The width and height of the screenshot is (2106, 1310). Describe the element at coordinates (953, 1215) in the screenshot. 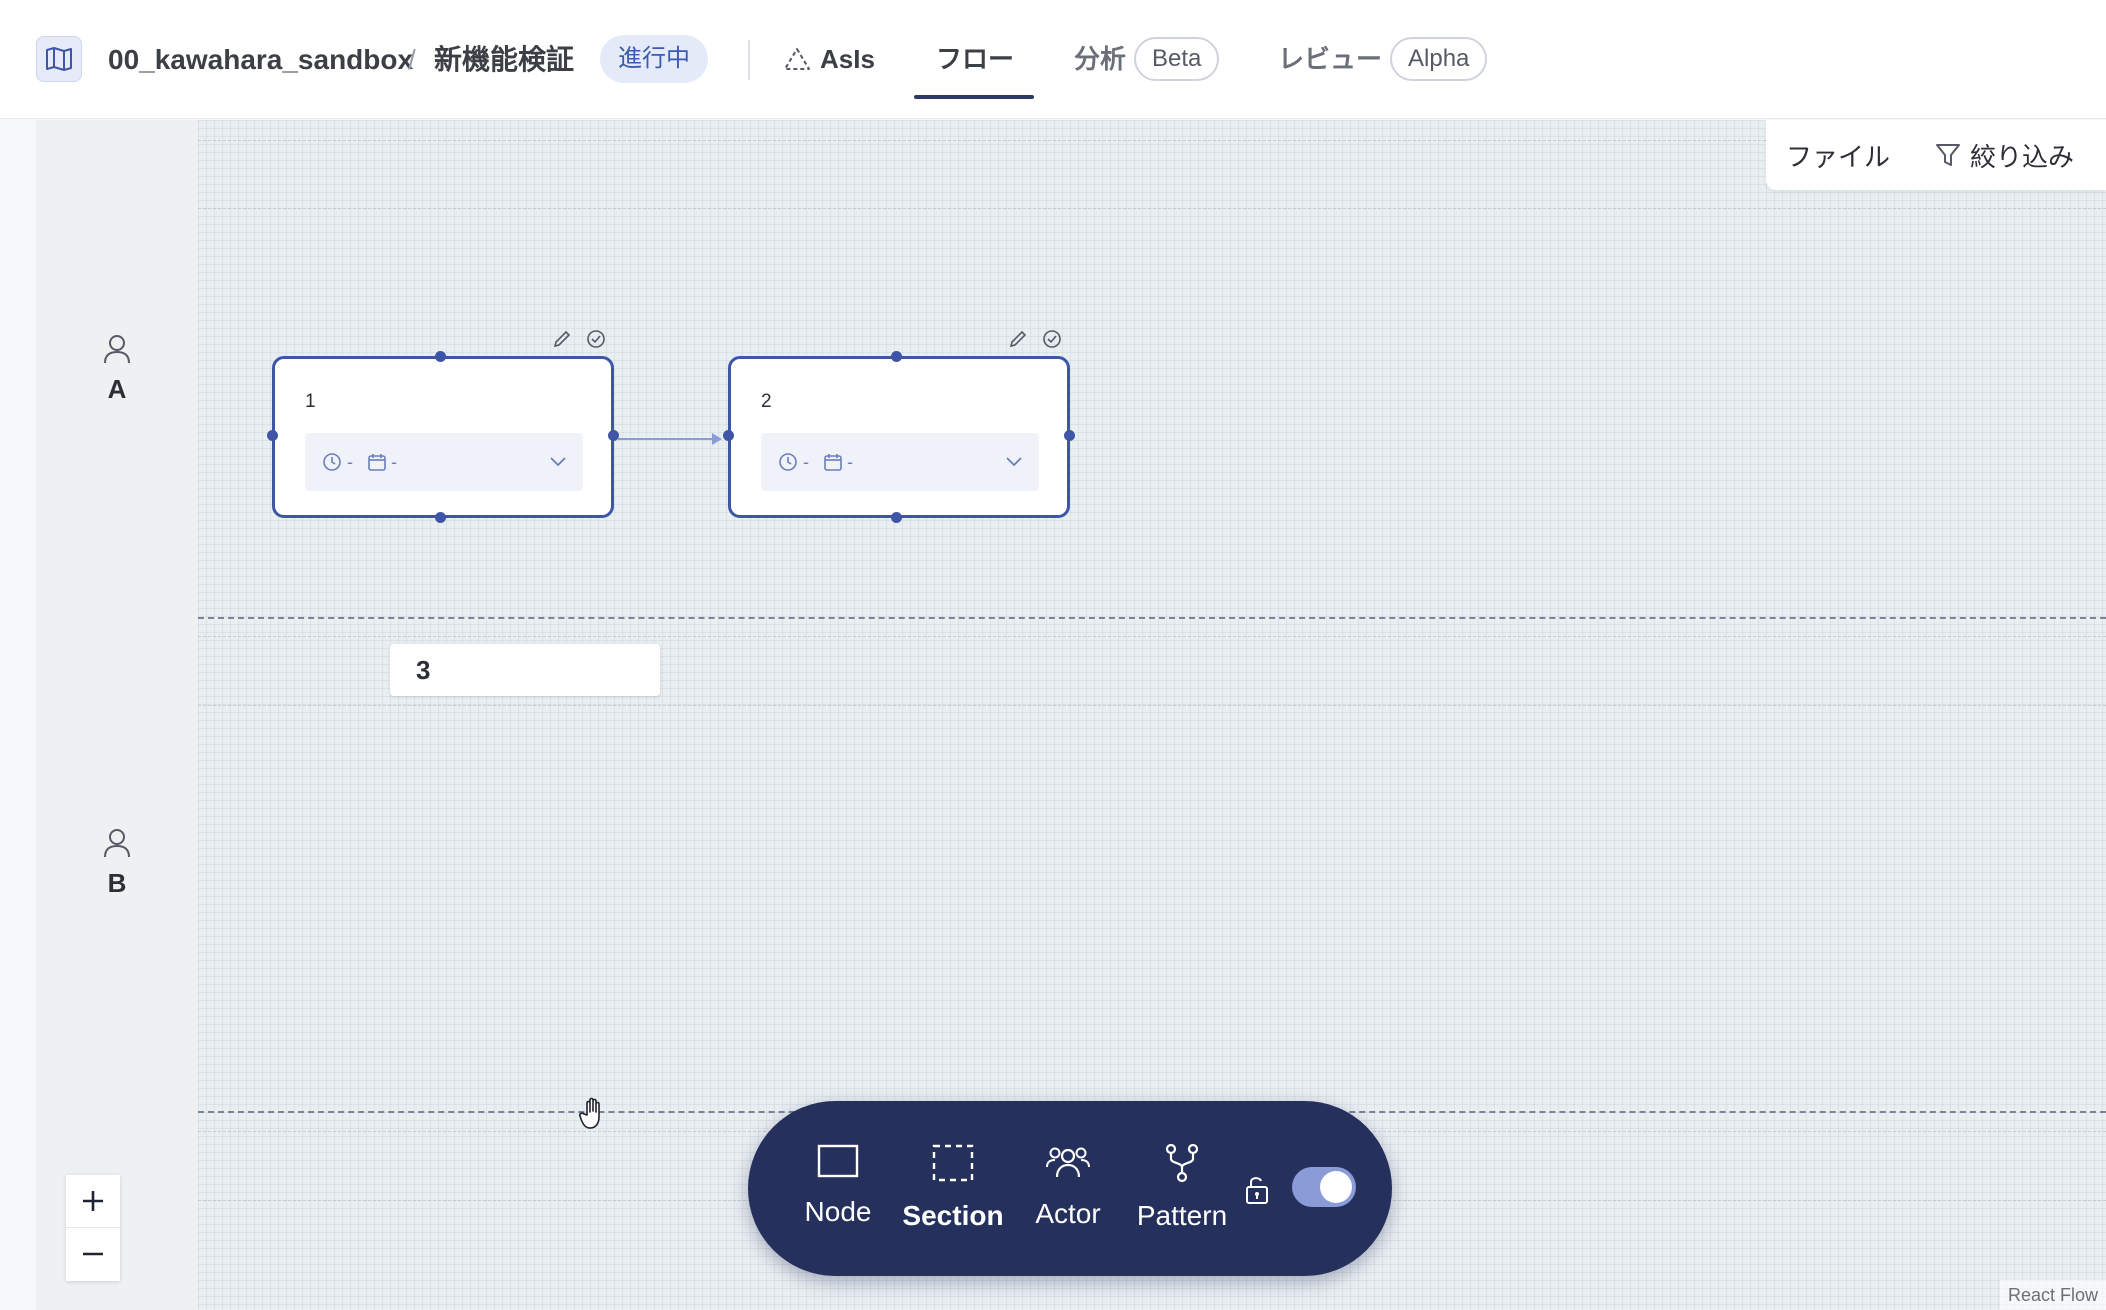

I see `section-tool-label: Section` at that location.